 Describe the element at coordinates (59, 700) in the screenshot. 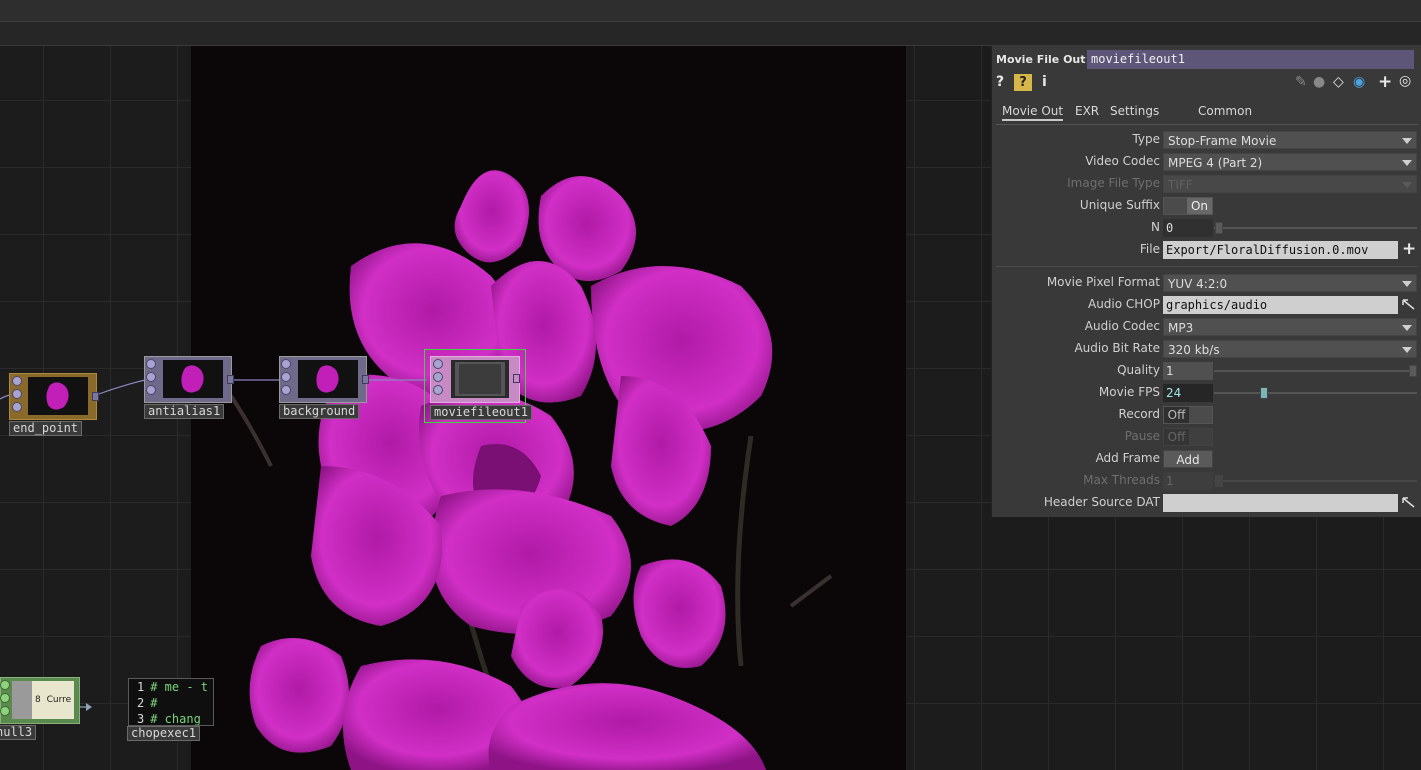

I see `null-text: Curre` at that location.